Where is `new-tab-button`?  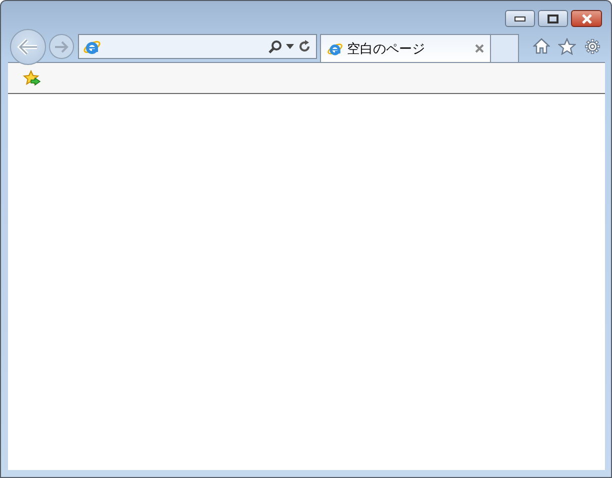
new-tab-button is located at coordinates (505, 48).